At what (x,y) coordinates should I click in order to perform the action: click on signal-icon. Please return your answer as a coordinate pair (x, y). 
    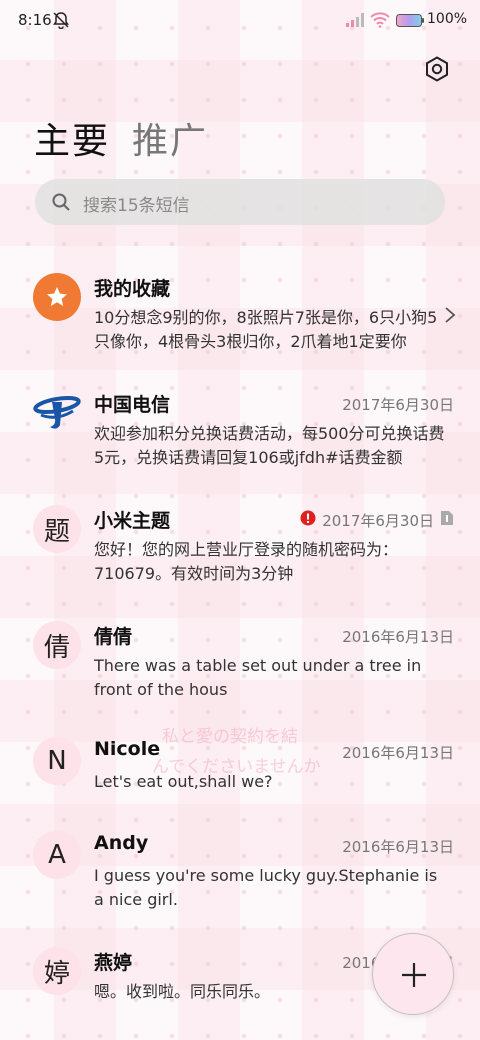
    Looking at the image, I should click on (355, 20).